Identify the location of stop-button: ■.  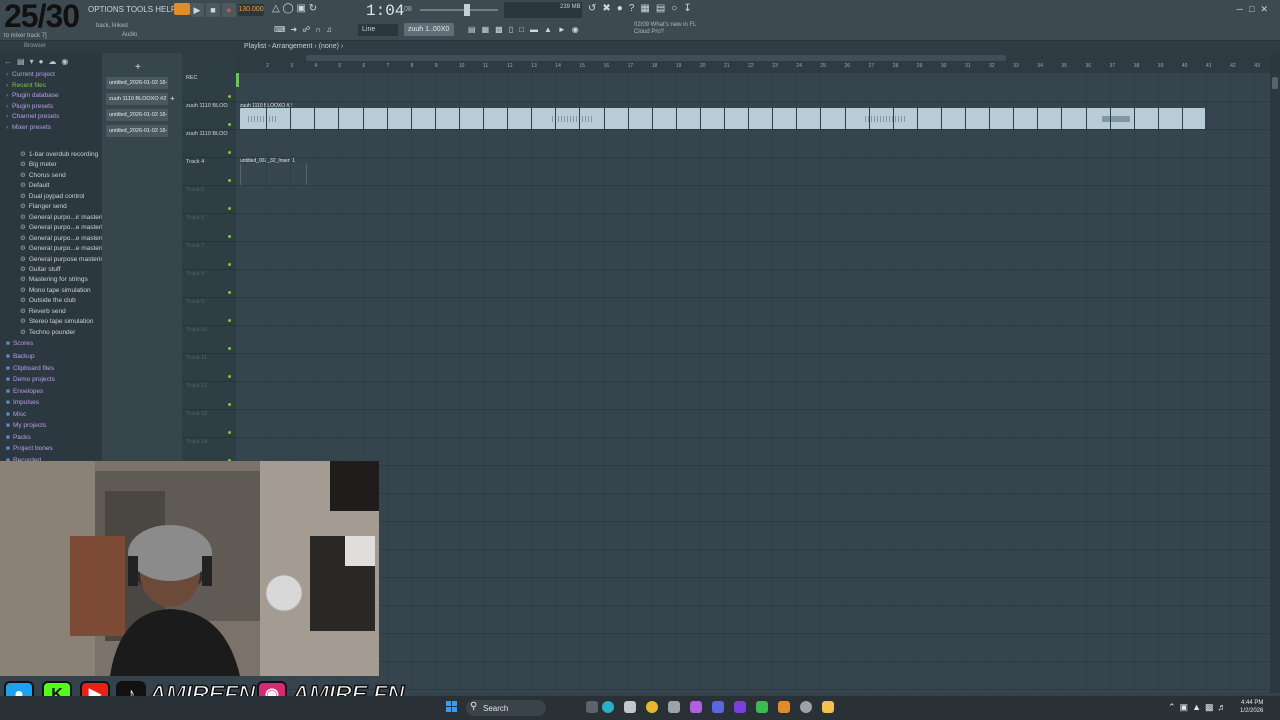
(213, 10).